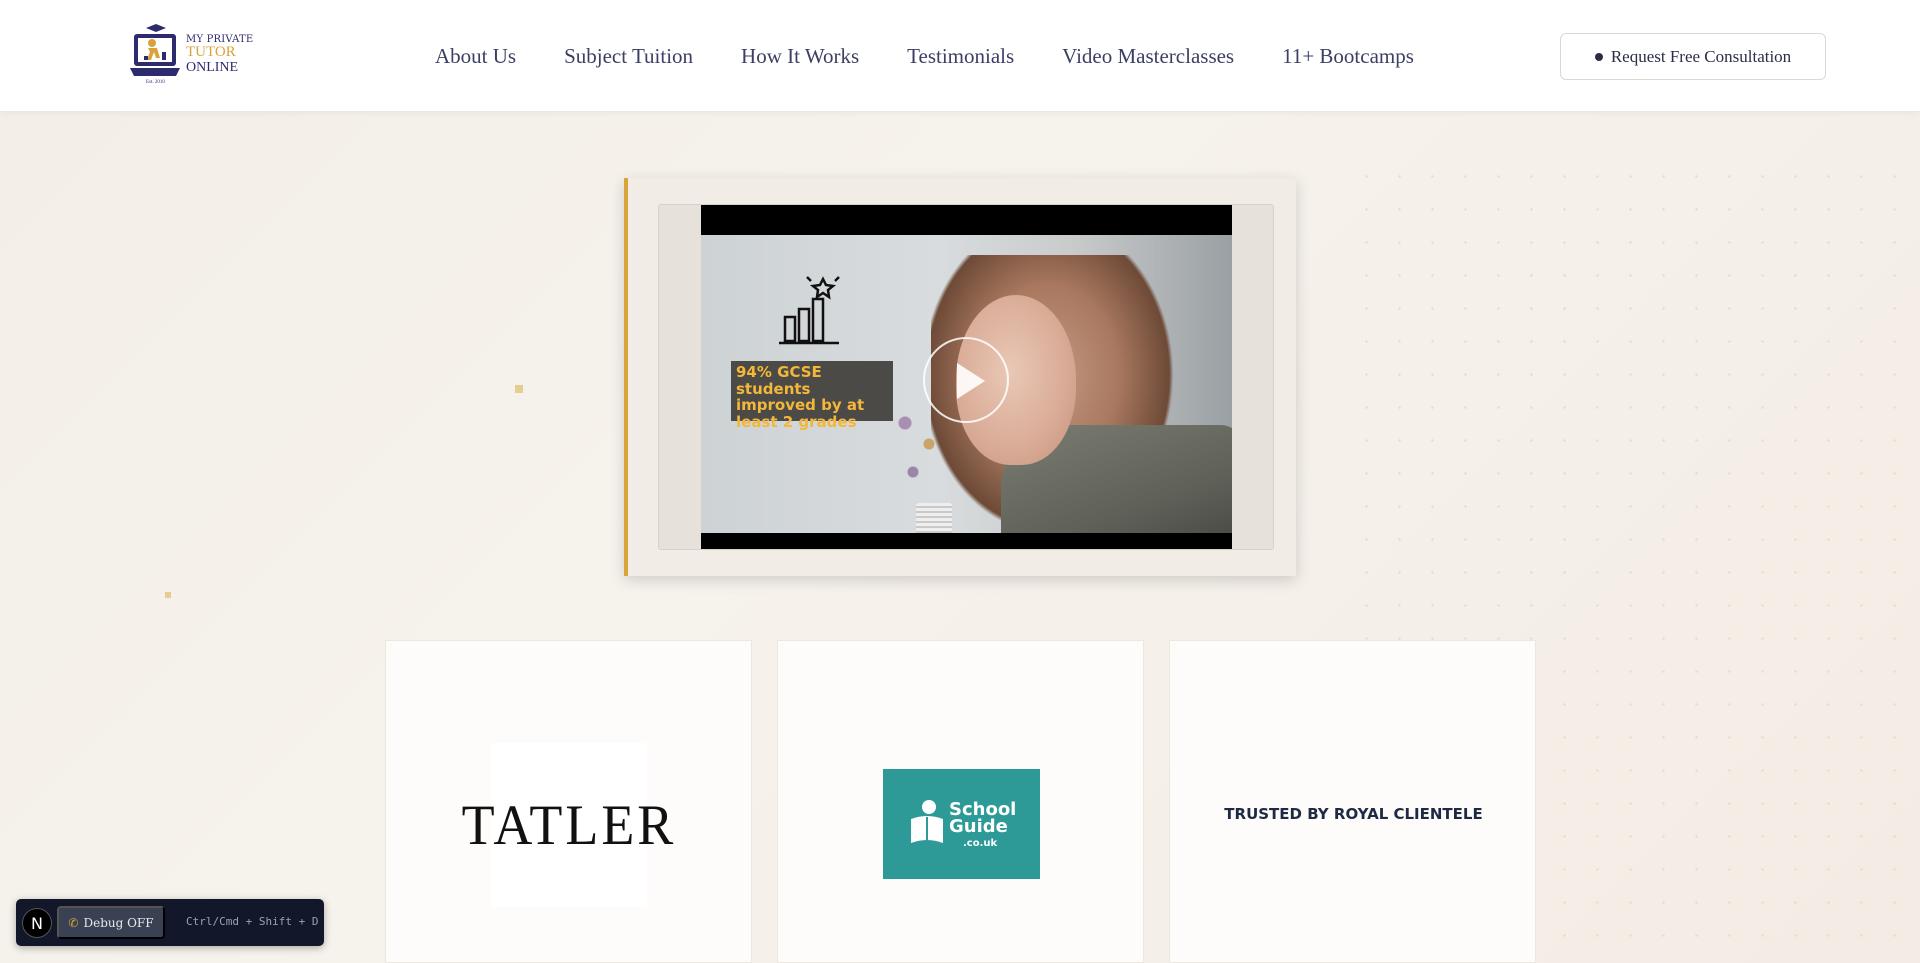 The height and width of the screenshot is (963, 1920). What do you see at coordinates (170, 922) in the screenshot?
I see `debug-toolbar: N ✆ Debug OFF Ctrl/Cmd + Shift + D` at bounding box center [170, 922].